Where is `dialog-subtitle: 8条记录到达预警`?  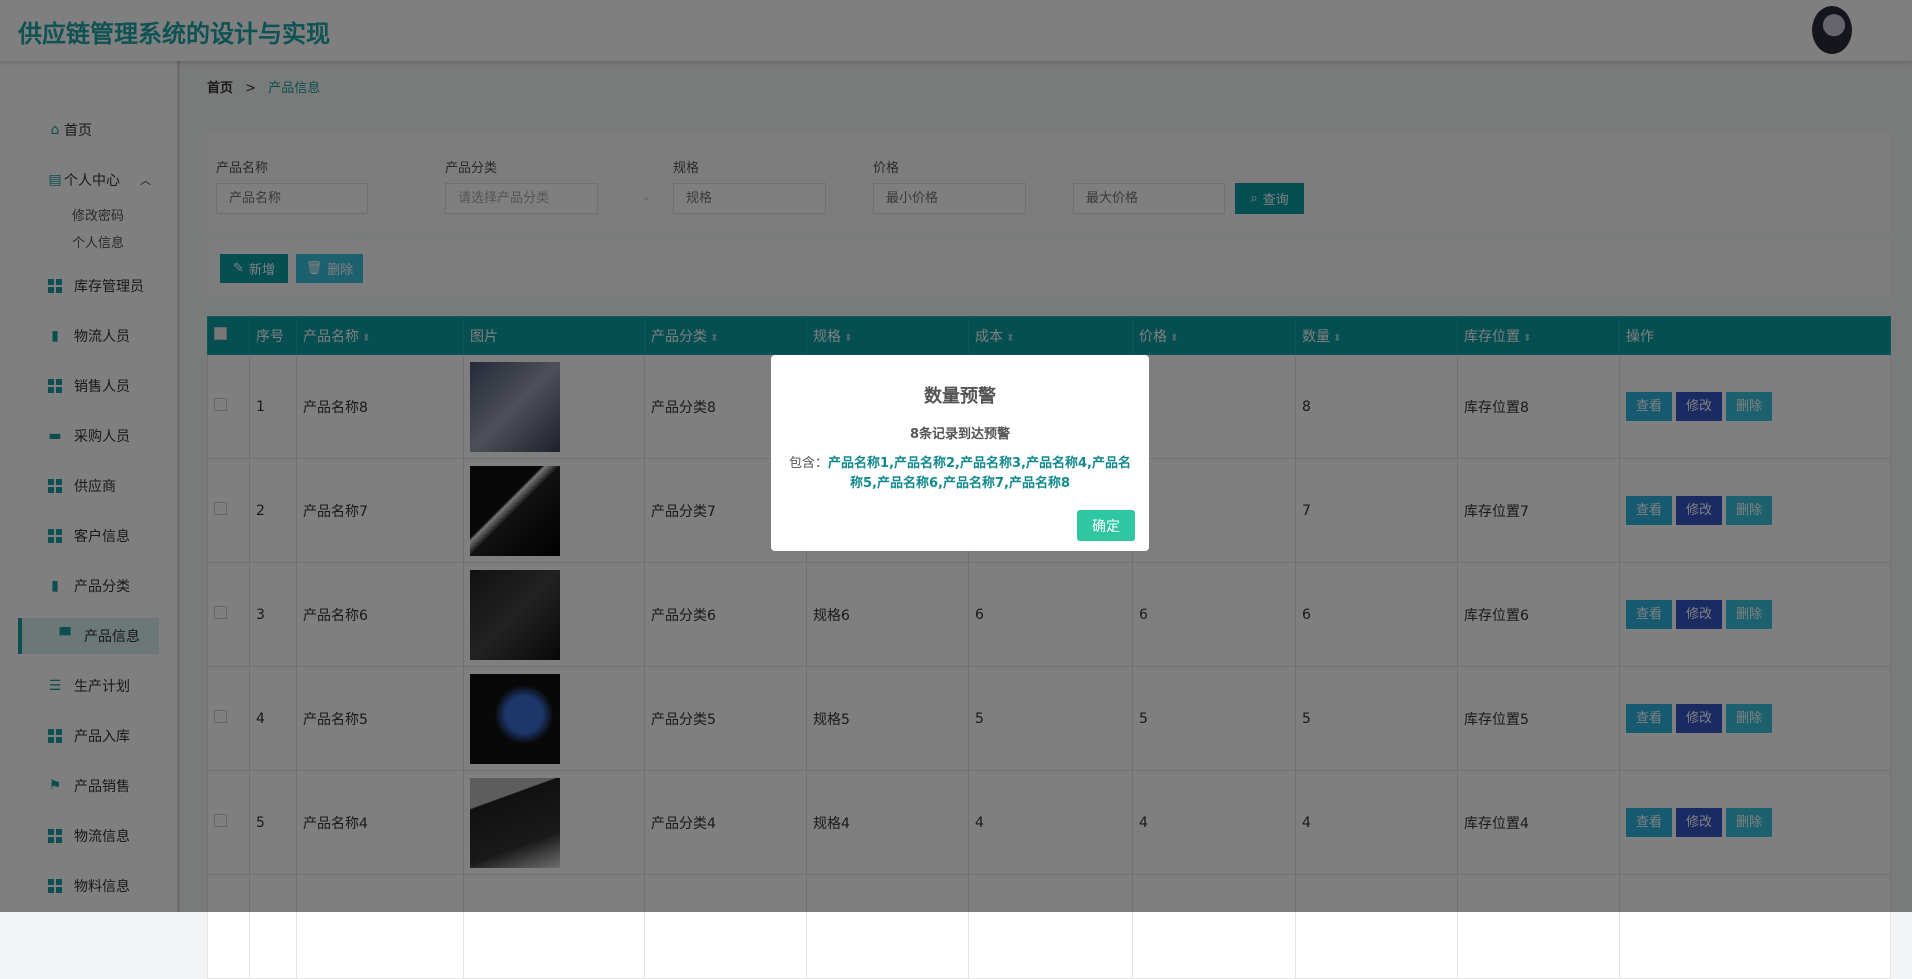
dialog-subtitle: 8条记录到达预警 is located at coordinates (960, 434).